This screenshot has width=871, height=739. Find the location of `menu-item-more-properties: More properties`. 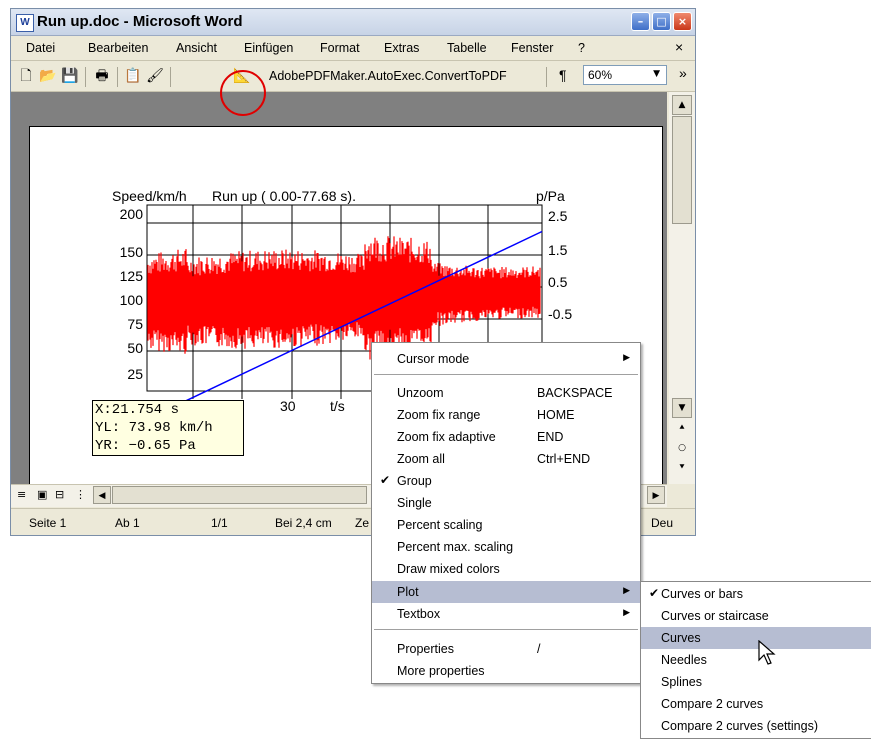

menu-item-more-properties: More properties is located at coordinates (506, 671).